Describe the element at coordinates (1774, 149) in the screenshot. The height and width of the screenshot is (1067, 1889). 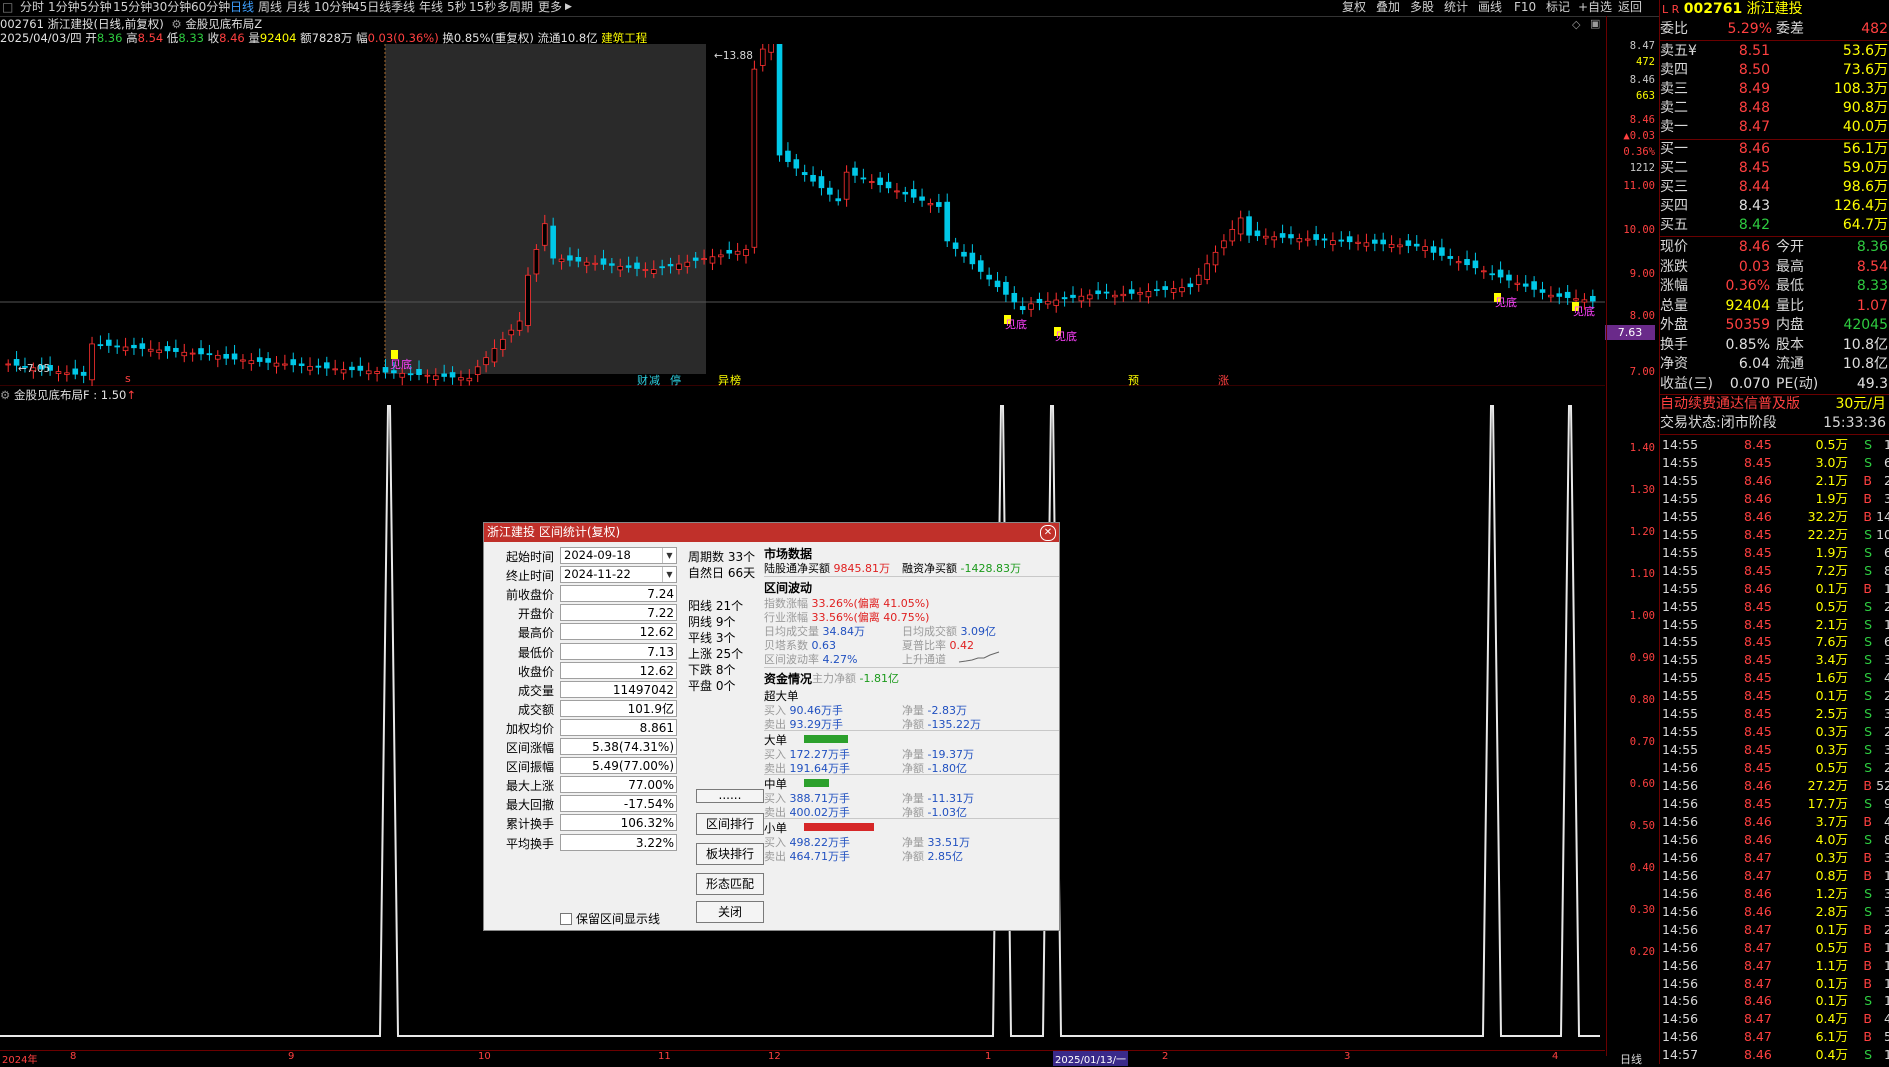
I see `buy1-row: 买一 8.46 56.1万` at that location.